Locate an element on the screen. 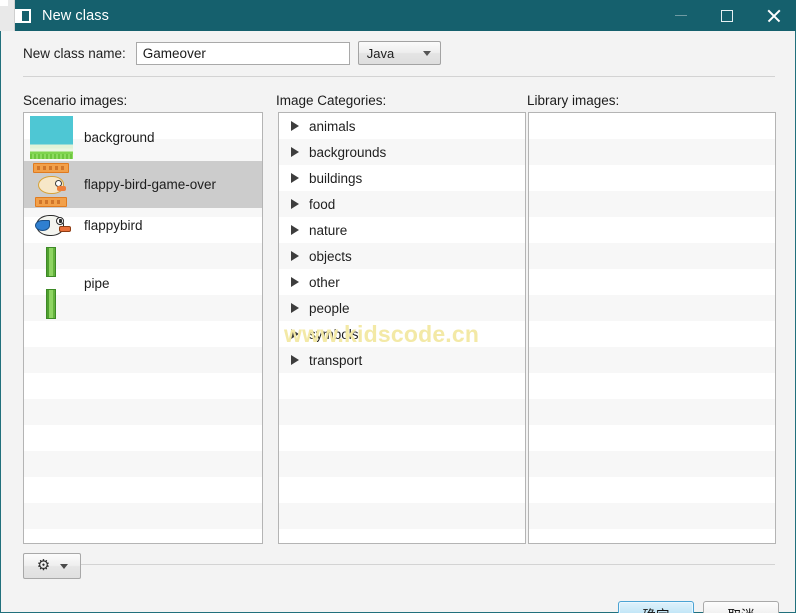 This screenshot has width=796, height=613. category-label: transport is located at coordinates (336, 360).